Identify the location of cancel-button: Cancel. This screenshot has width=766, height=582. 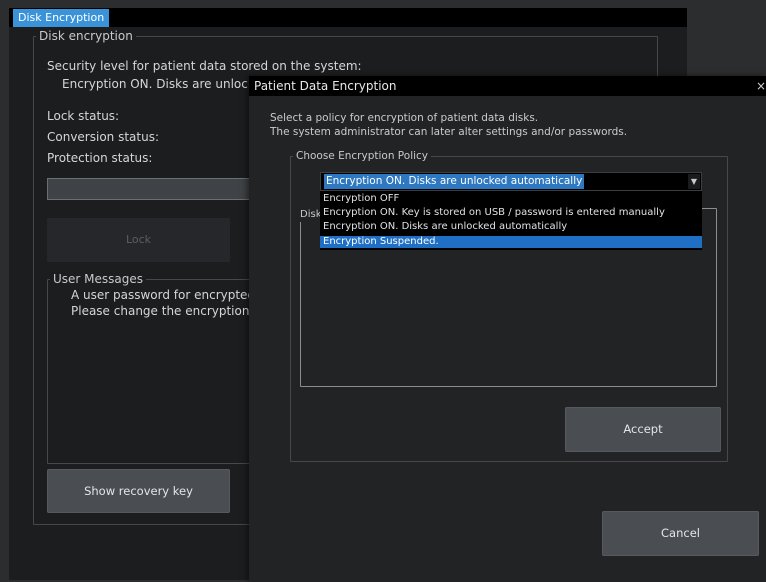
(680, 533).